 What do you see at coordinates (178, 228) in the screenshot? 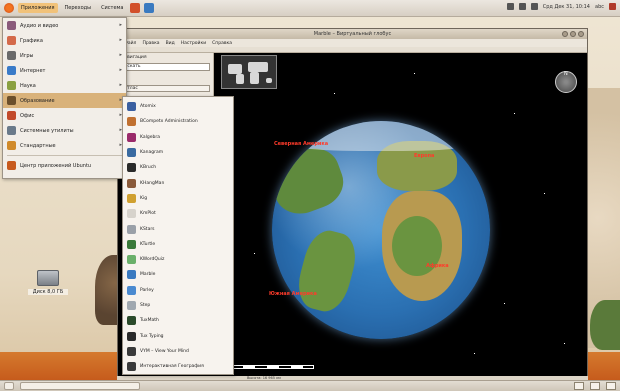
I see `submenu-item-kstars: KStars` at bounding box center [178, 228].